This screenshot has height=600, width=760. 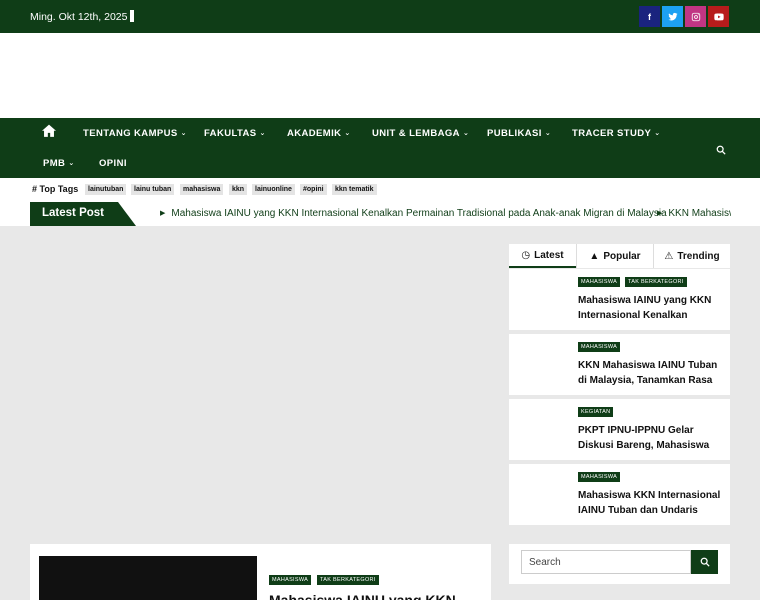 What do you see at coordinates (669, 256) in the screenshot?
I see `fire-icon: ⚠` at bounding box center [669, 256].